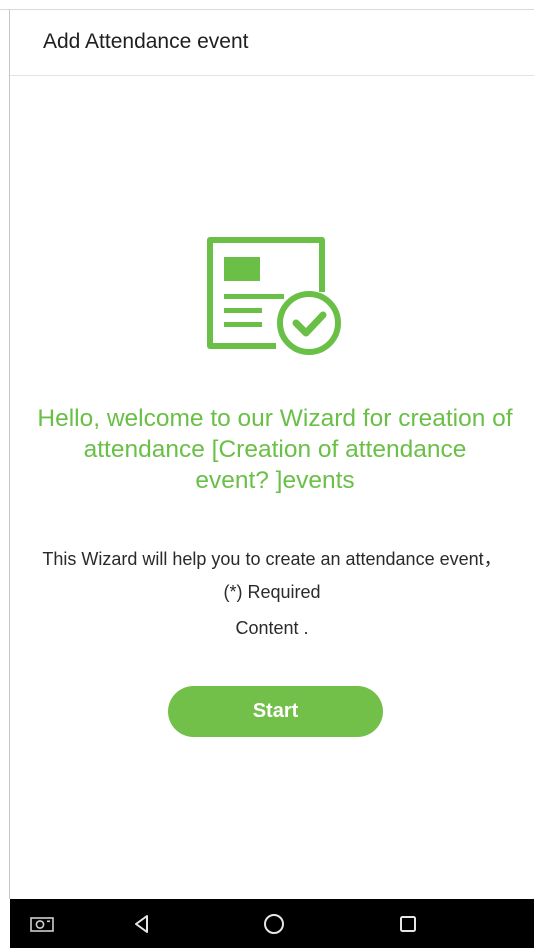  I want to click on camera-icon, so click(42, 923).